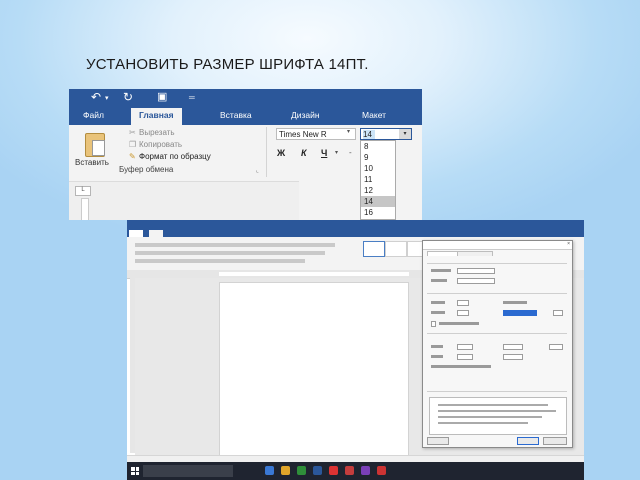  I want to click on set-default-button, so click(438, 441).